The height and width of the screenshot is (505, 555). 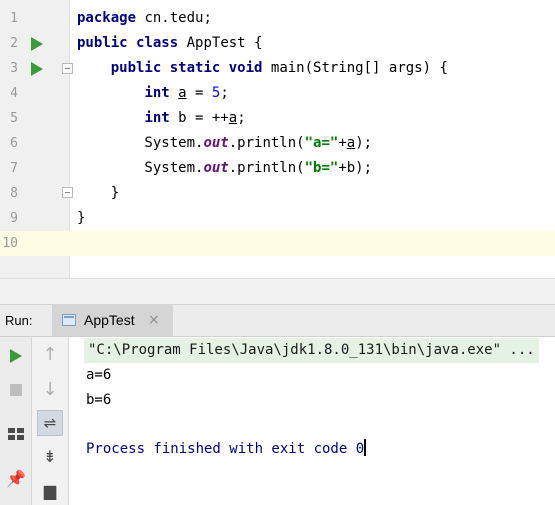 I want to click on play-icon, so click(x=16, y=356).